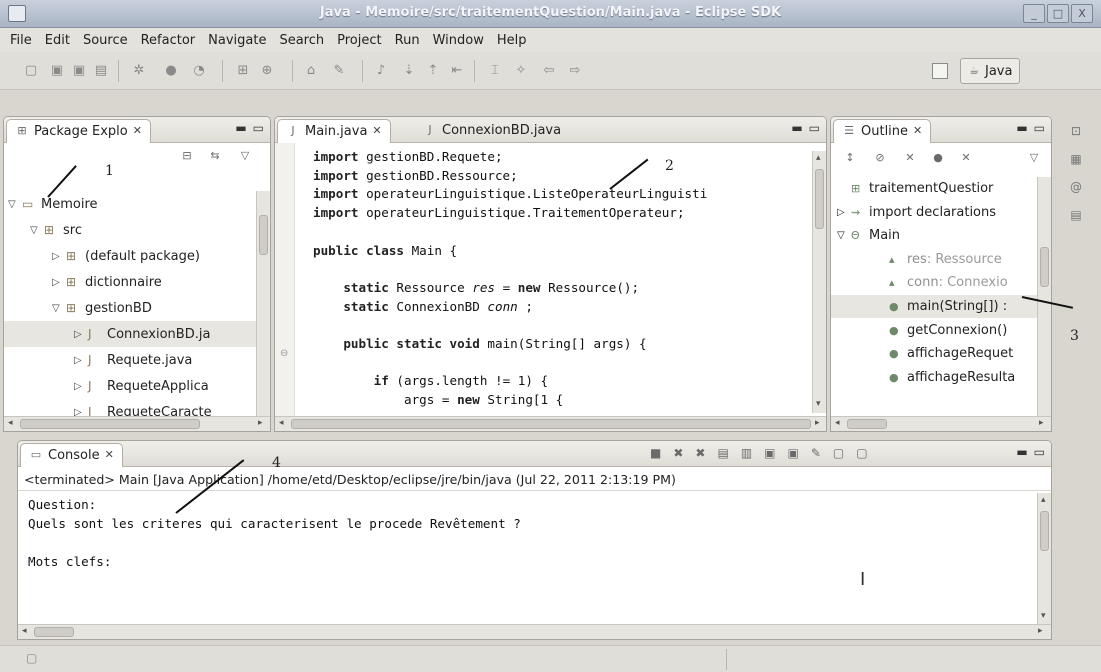  What do you see at coordinates (549, 71) in the screenshot?
I see `back-icon: ⇦` at bounding box center [549, 71].